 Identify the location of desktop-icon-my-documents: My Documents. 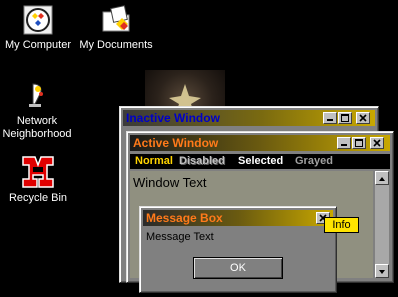
(116, 28).